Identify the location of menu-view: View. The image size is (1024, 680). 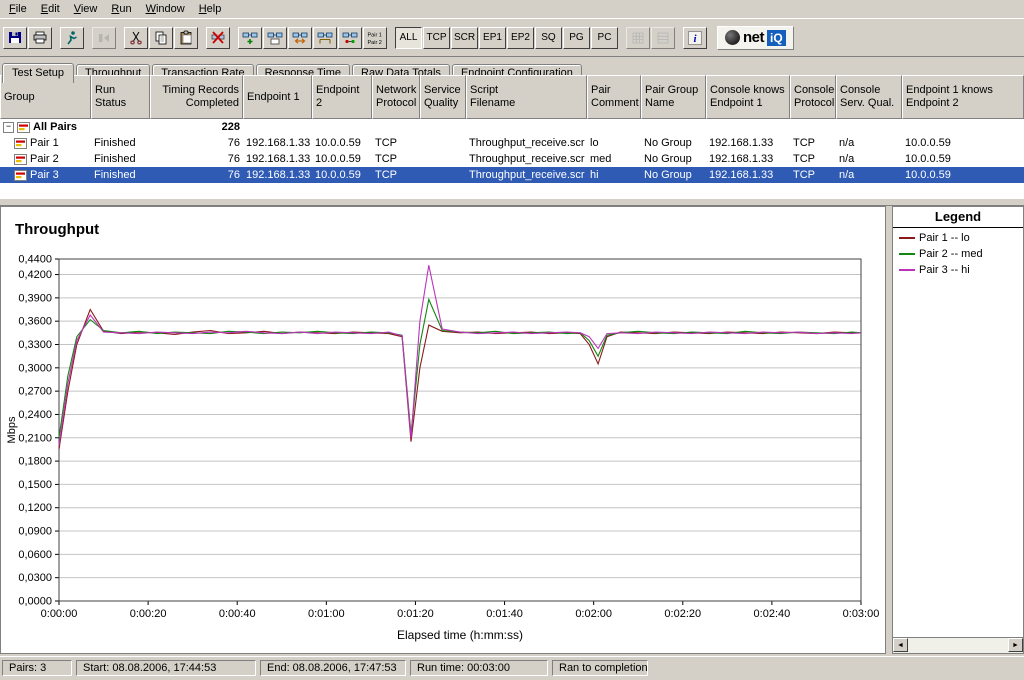
(86, 9).